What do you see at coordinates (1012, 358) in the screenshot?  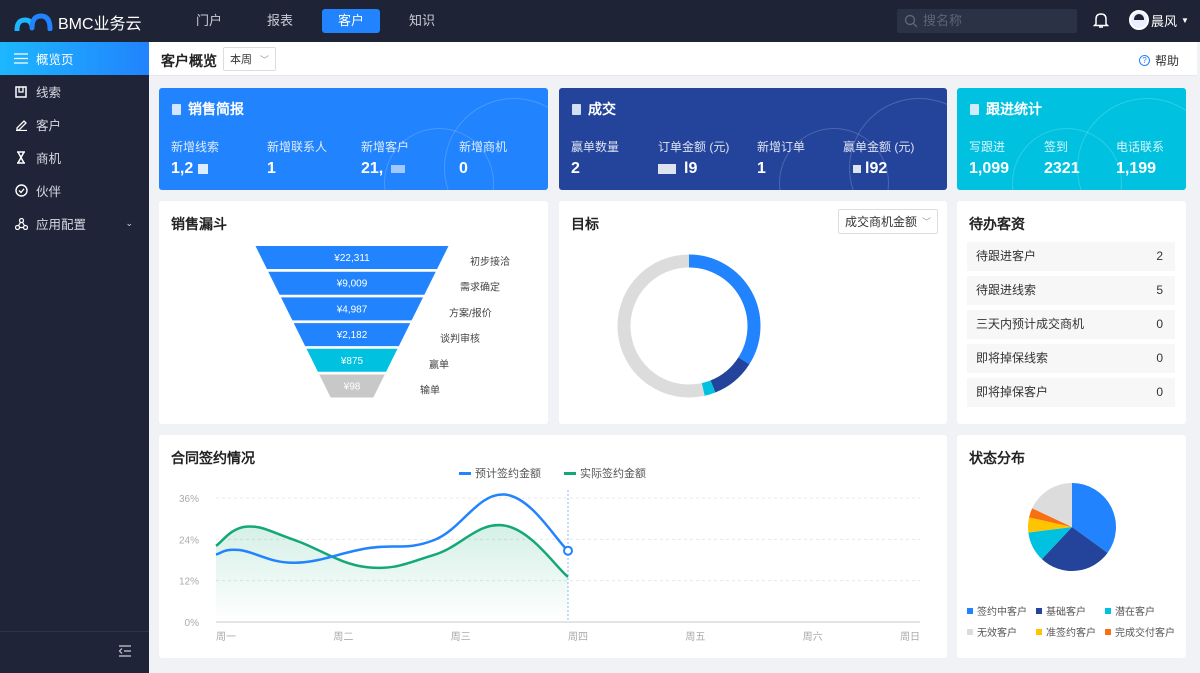 I see `todo-label: 即将掉保线索` at bounding box center [1012, 358].